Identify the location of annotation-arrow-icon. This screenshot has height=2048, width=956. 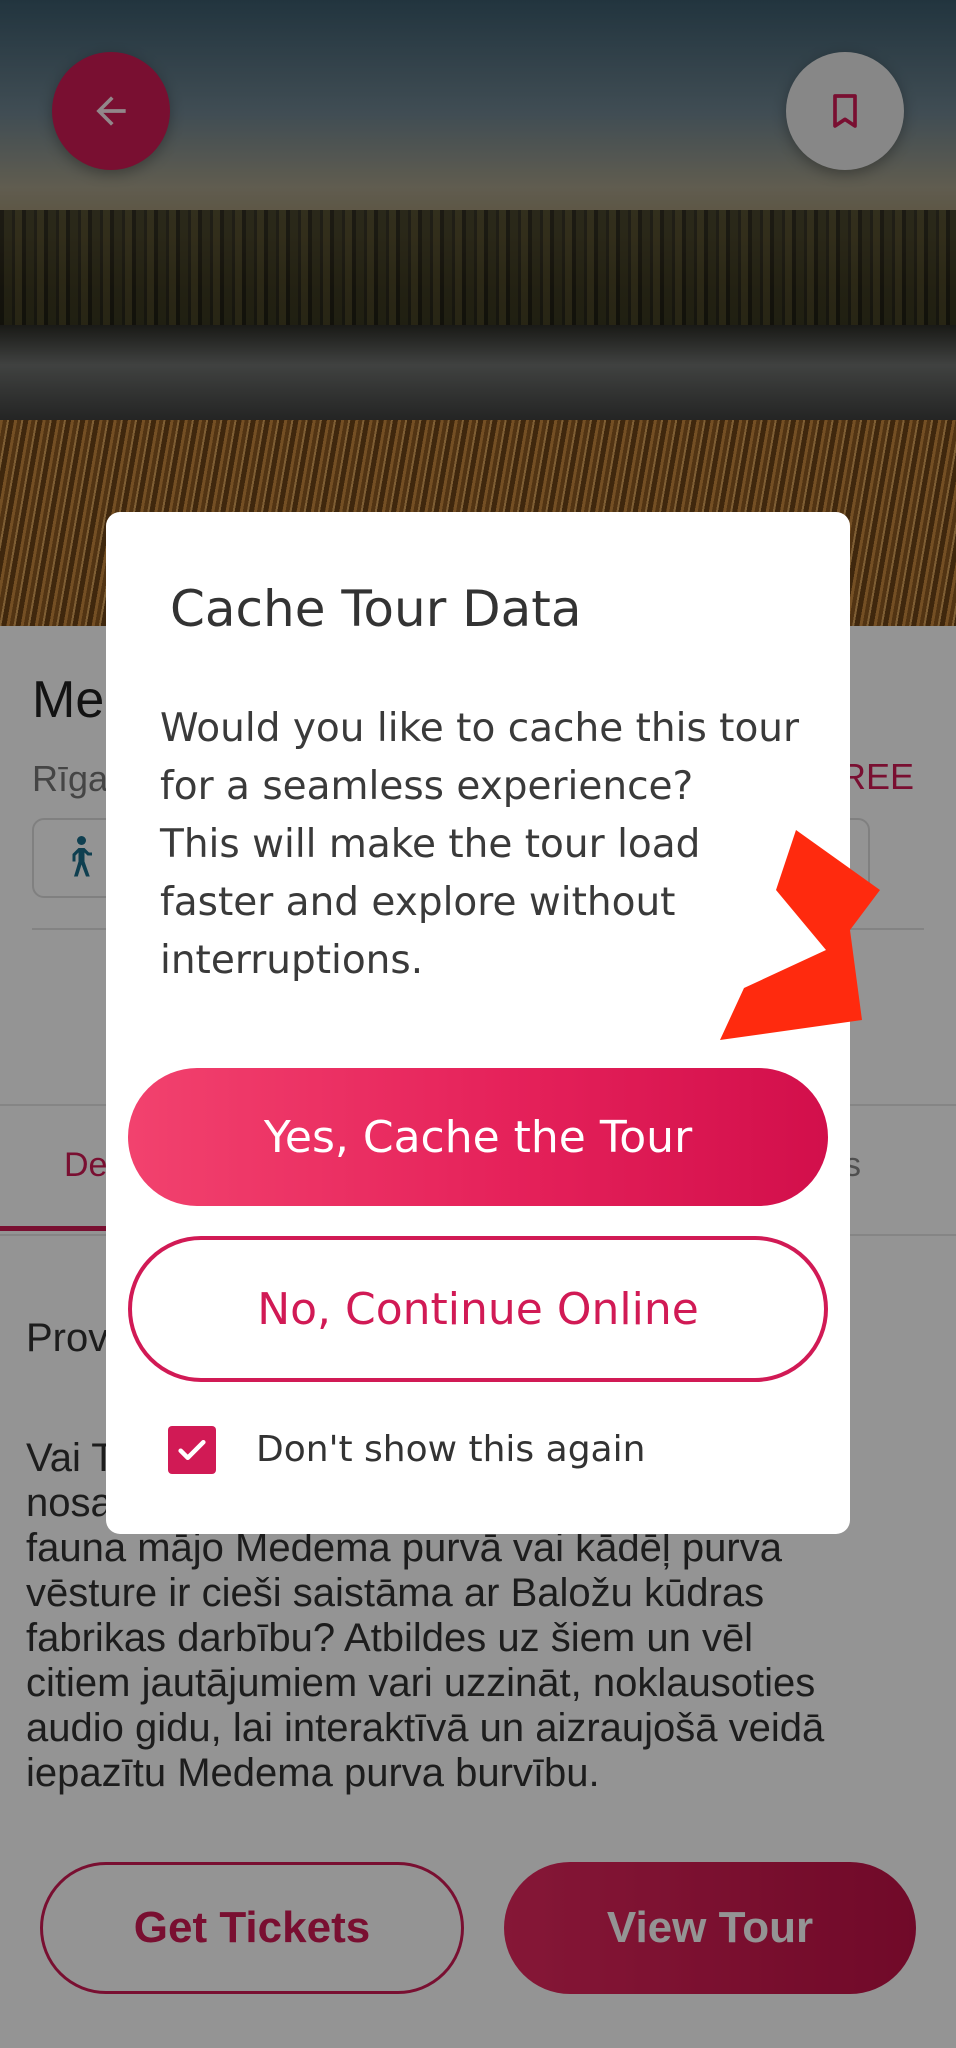
(800, 935).